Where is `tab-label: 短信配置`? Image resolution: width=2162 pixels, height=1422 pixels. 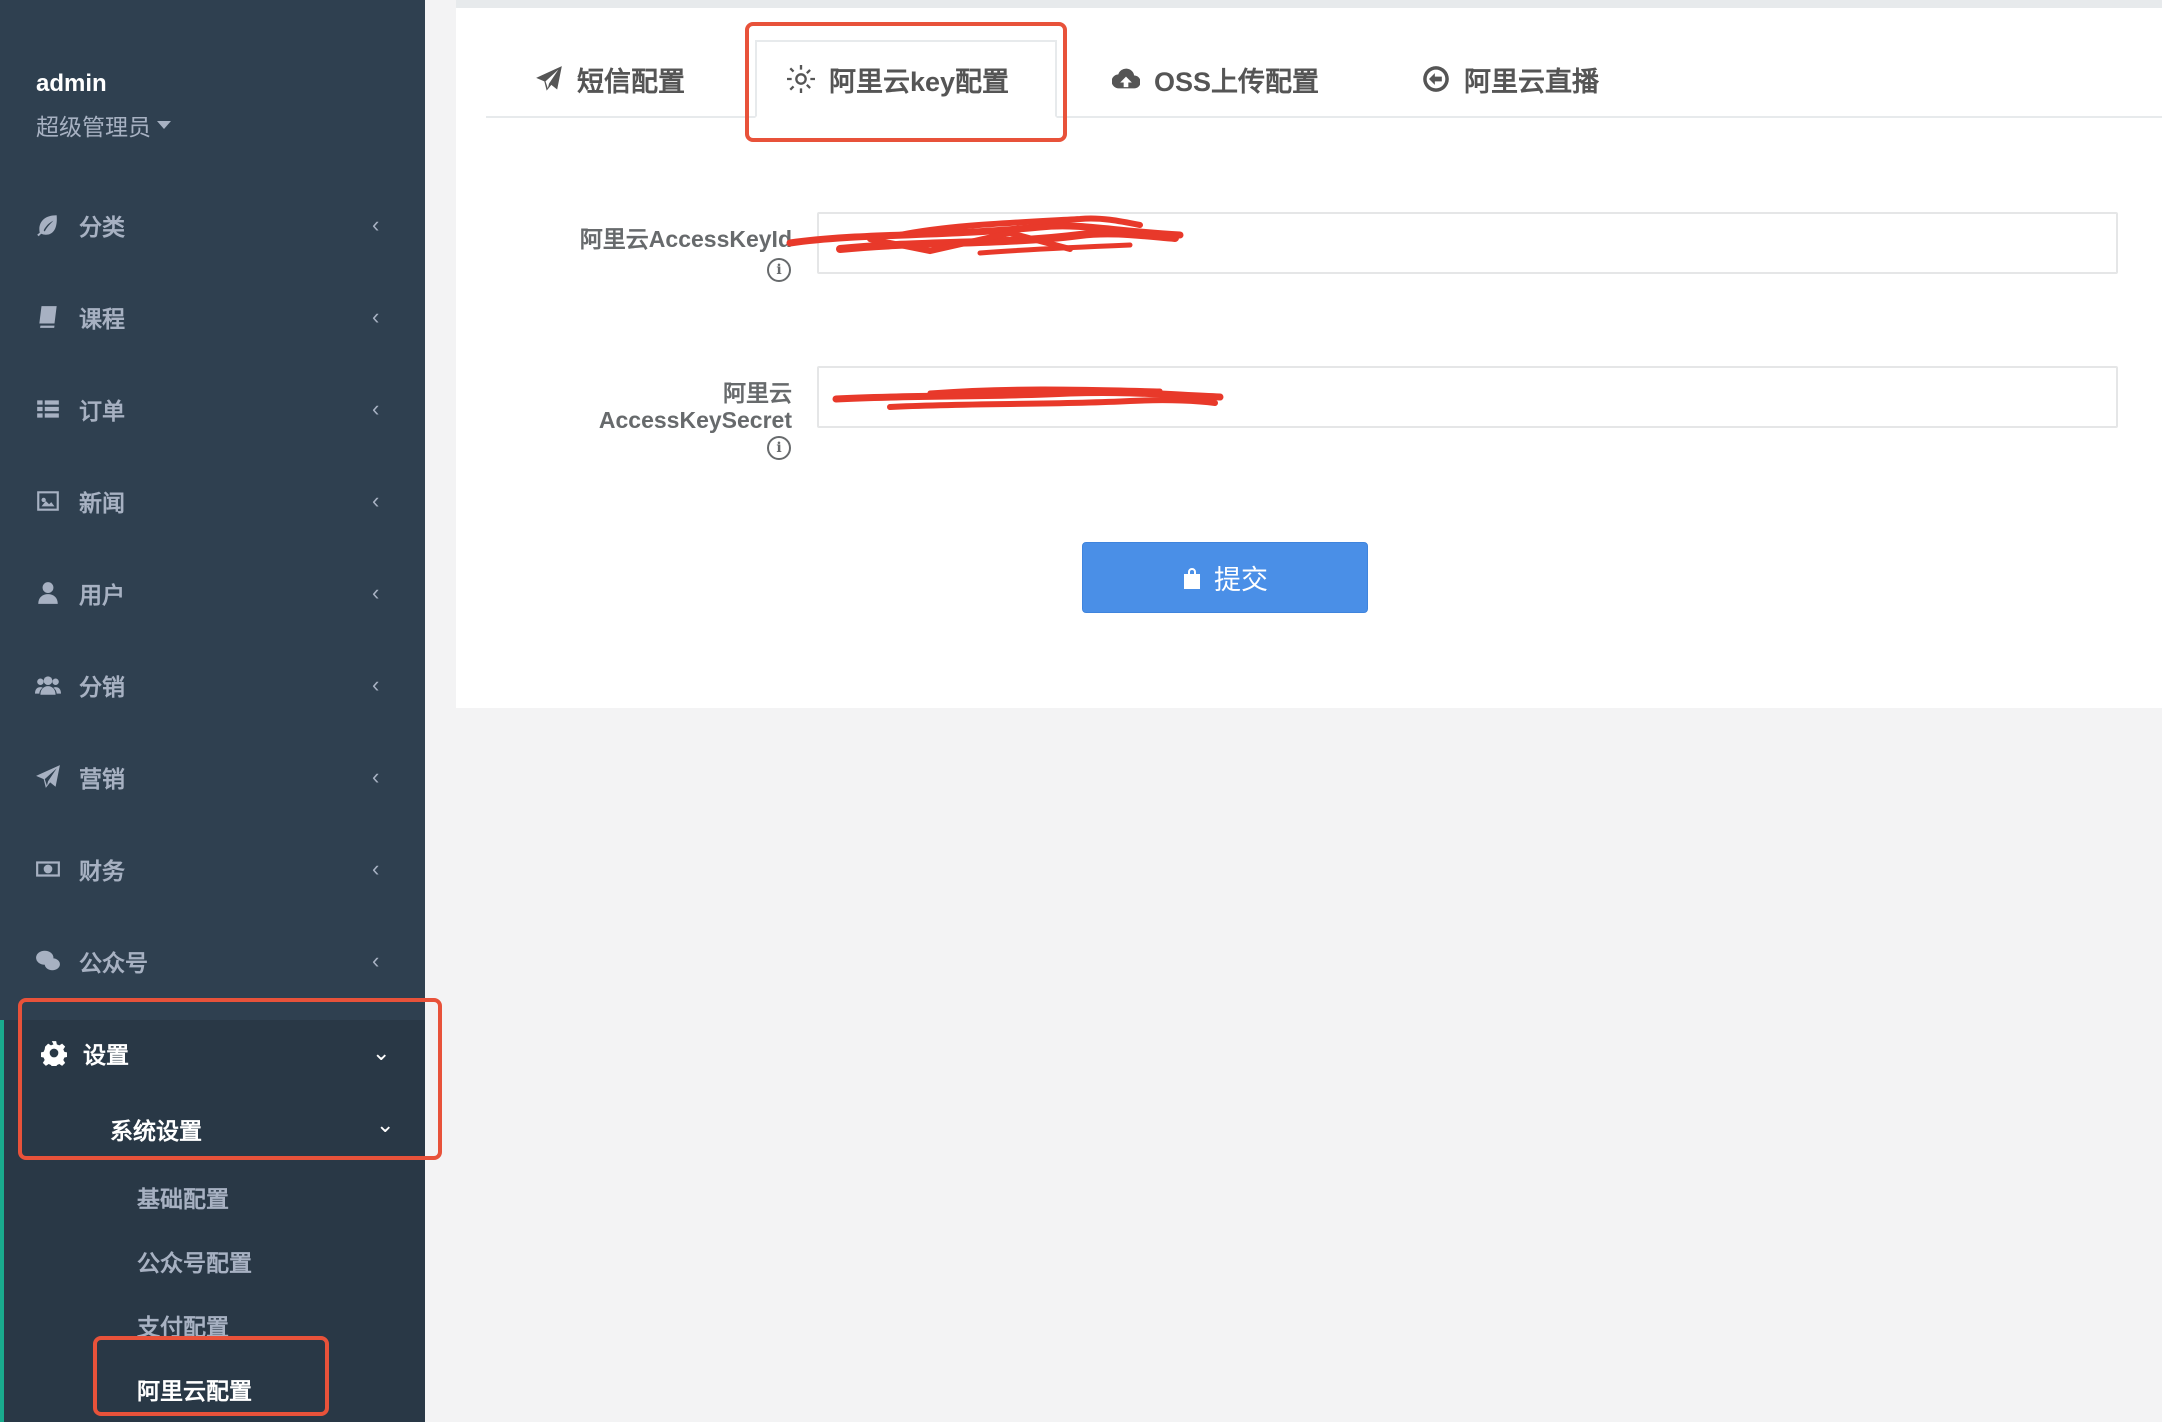 tab-label: 短信配置 is located at coordinates (631, 81).